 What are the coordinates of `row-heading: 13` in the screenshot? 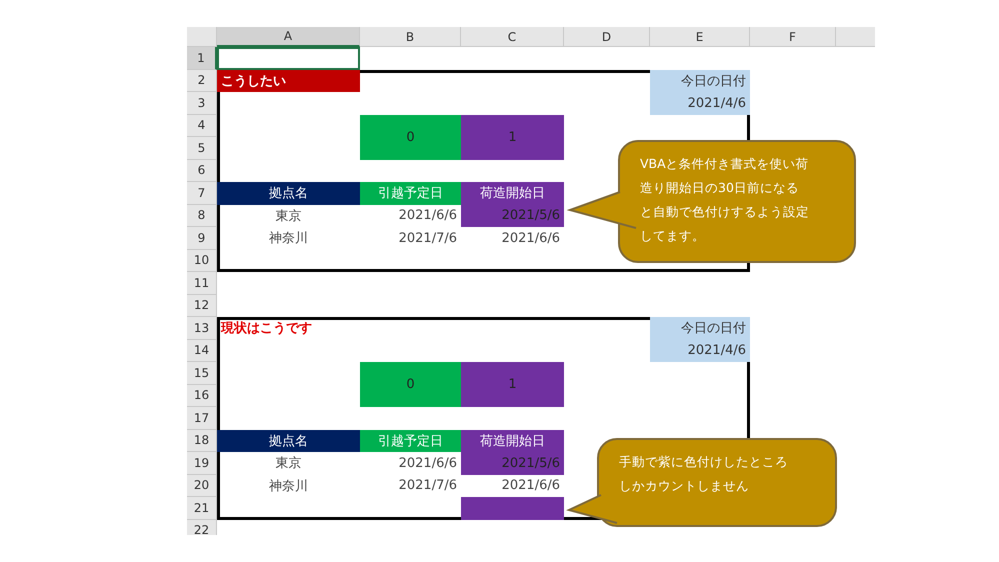 It's located at (202, 328).